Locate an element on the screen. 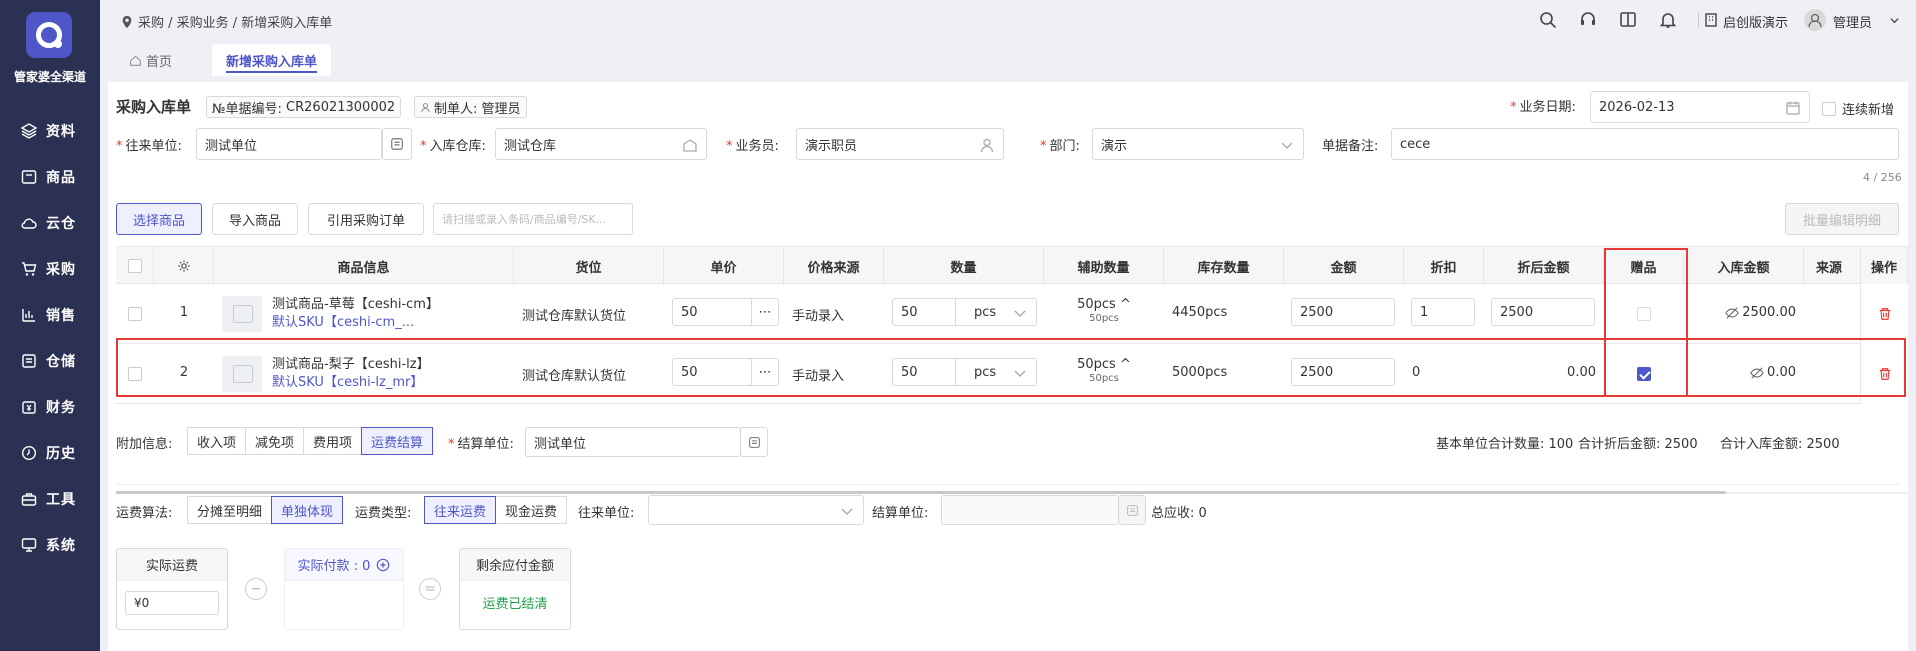 Image resolution: width=1916 pixels, height=651 pixels. option-partner-freight: 往来运费 is located at coordinates (460, 510).